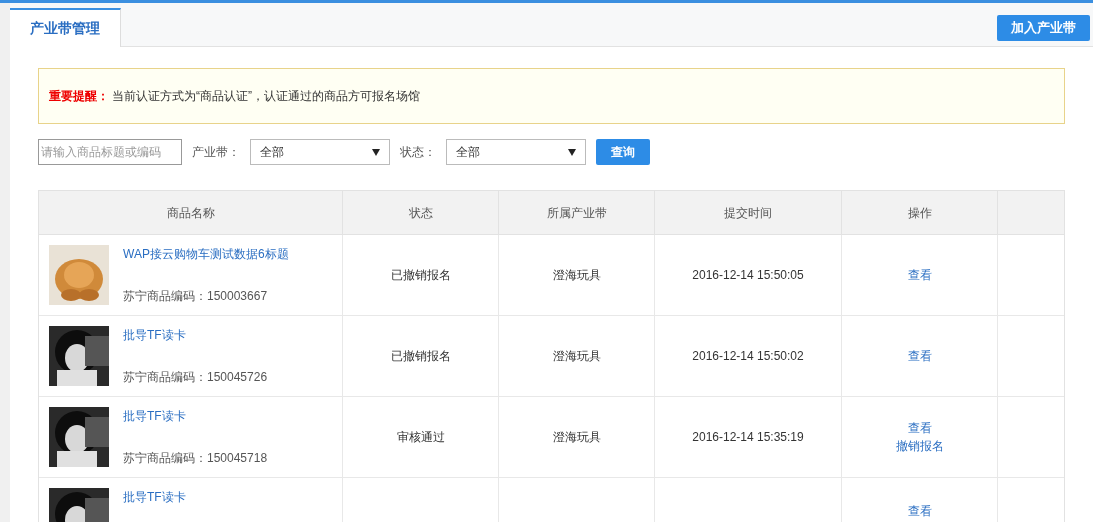 This screenshot has width=1093, height=522. I want to click on product-code: 苏宁商品编码：150045726, so click(195, 377).